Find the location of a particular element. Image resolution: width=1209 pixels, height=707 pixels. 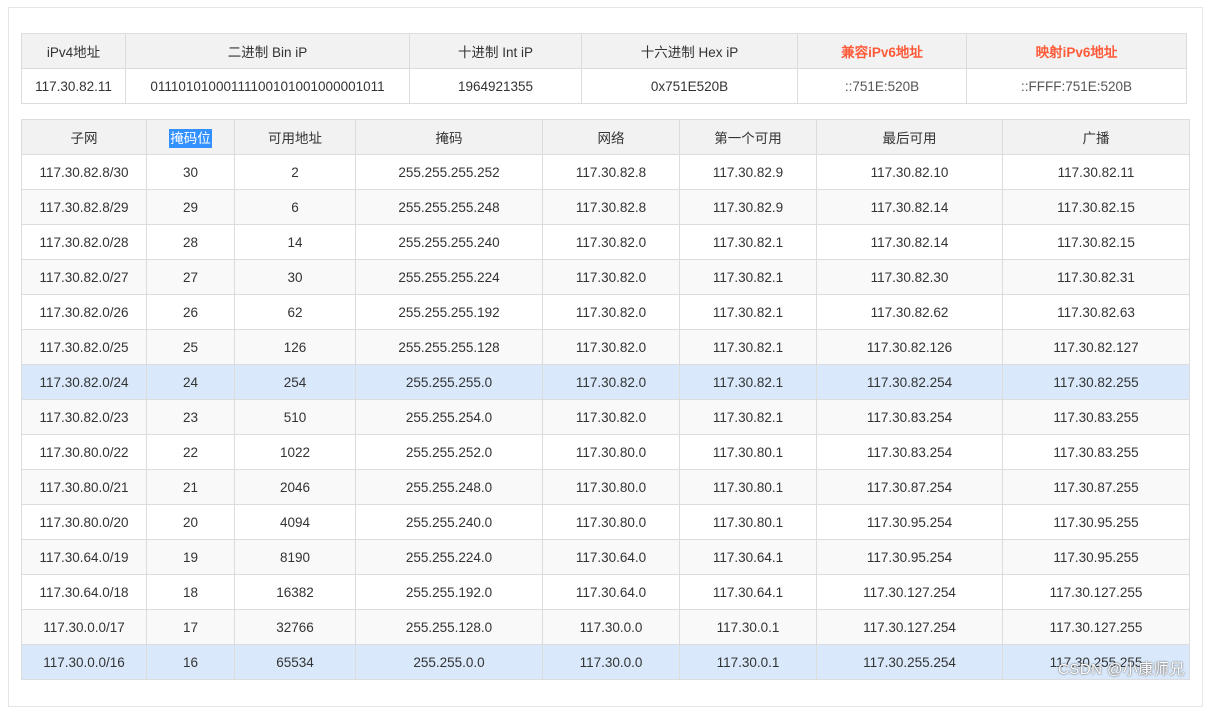

header-label: 最后可用 is located at coordinates (909, 138).